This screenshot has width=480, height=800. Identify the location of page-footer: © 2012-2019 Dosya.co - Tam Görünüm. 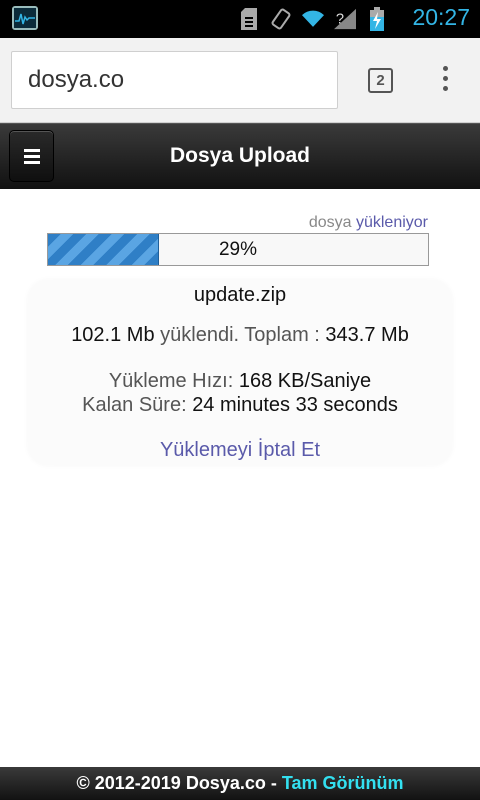
(240, 783).